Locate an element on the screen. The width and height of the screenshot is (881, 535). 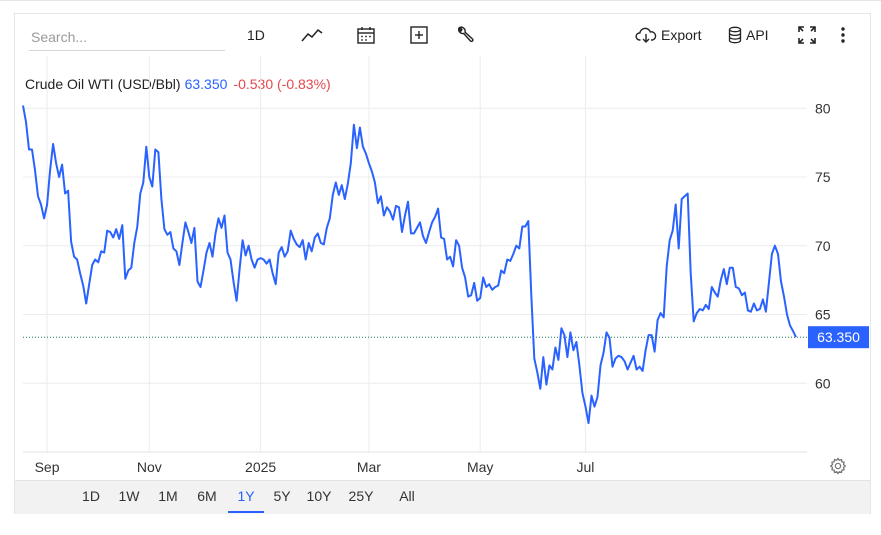
line-chart-icon is located at coordinates (312, 35).